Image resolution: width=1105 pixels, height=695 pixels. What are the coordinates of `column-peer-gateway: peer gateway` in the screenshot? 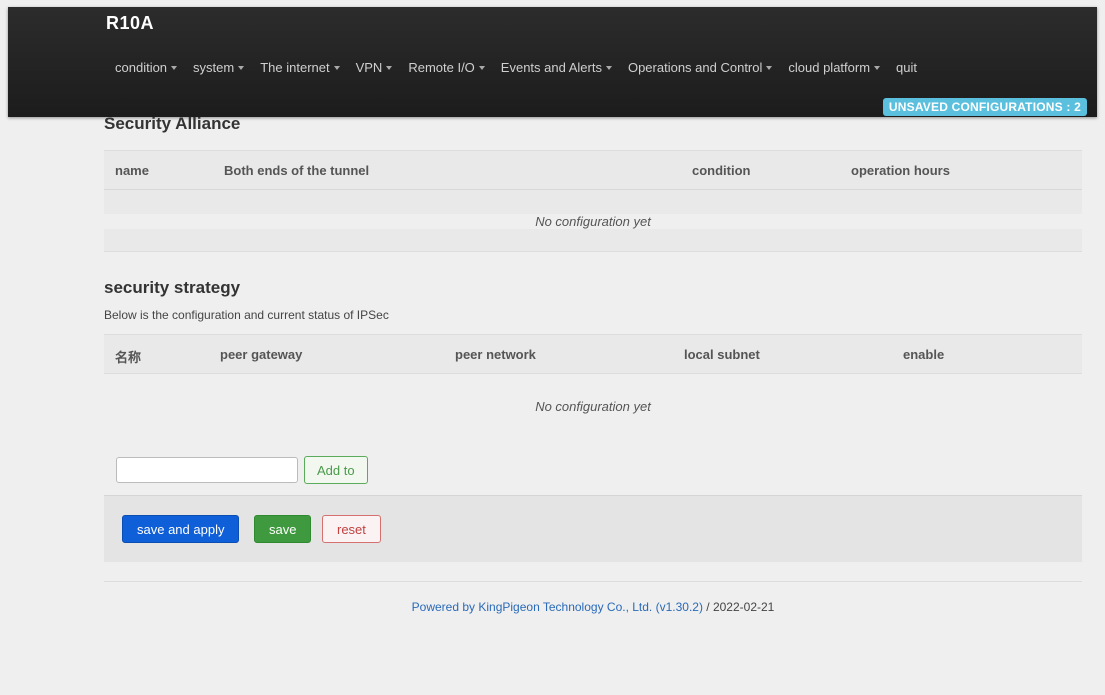 It's located at (261, 354).